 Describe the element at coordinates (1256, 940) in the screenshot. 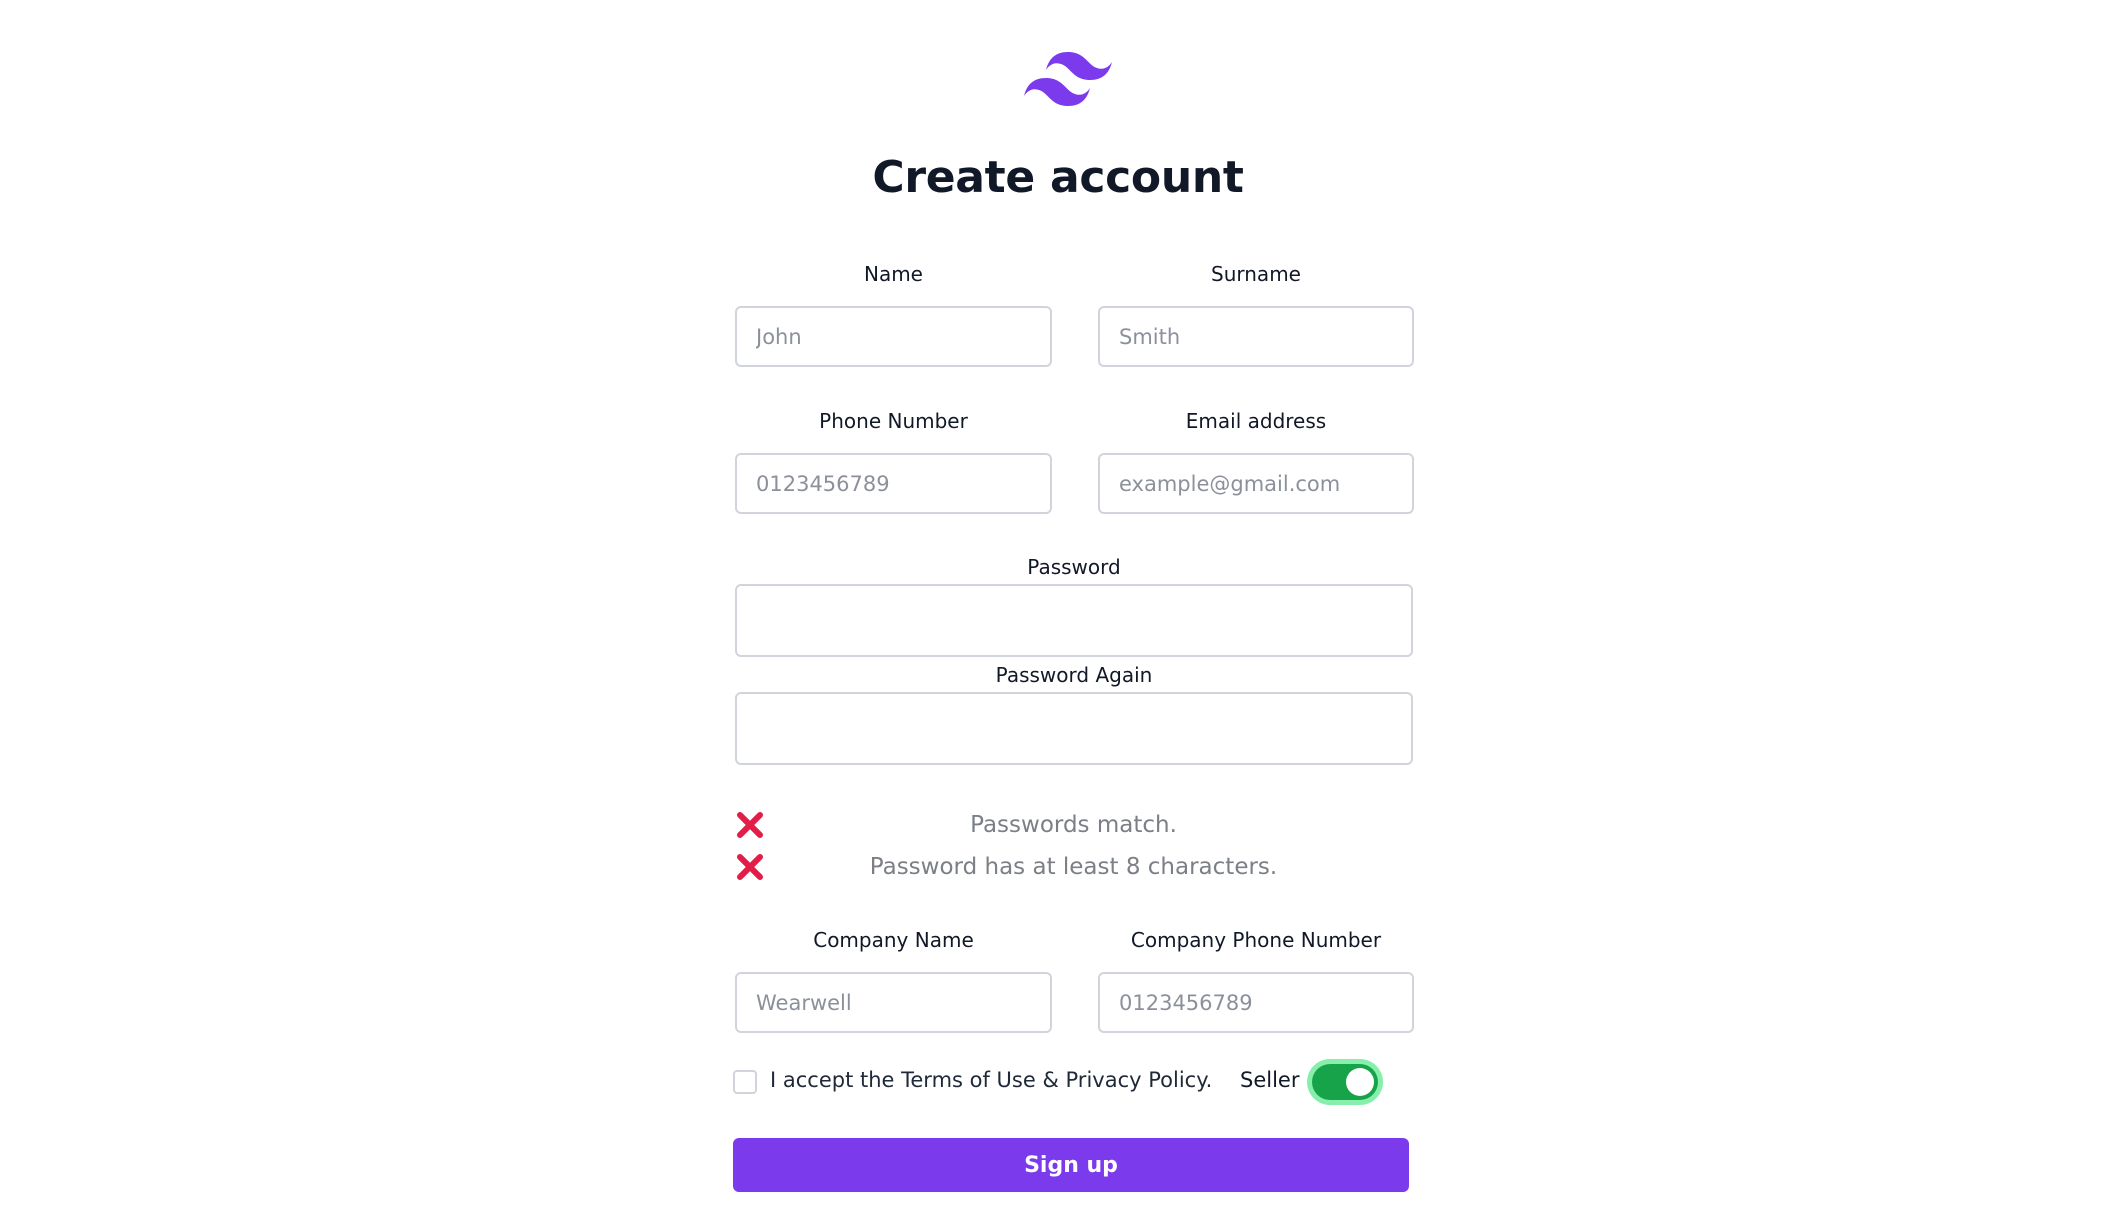

I see `company-phone-label: Company Phone Number` at that location.